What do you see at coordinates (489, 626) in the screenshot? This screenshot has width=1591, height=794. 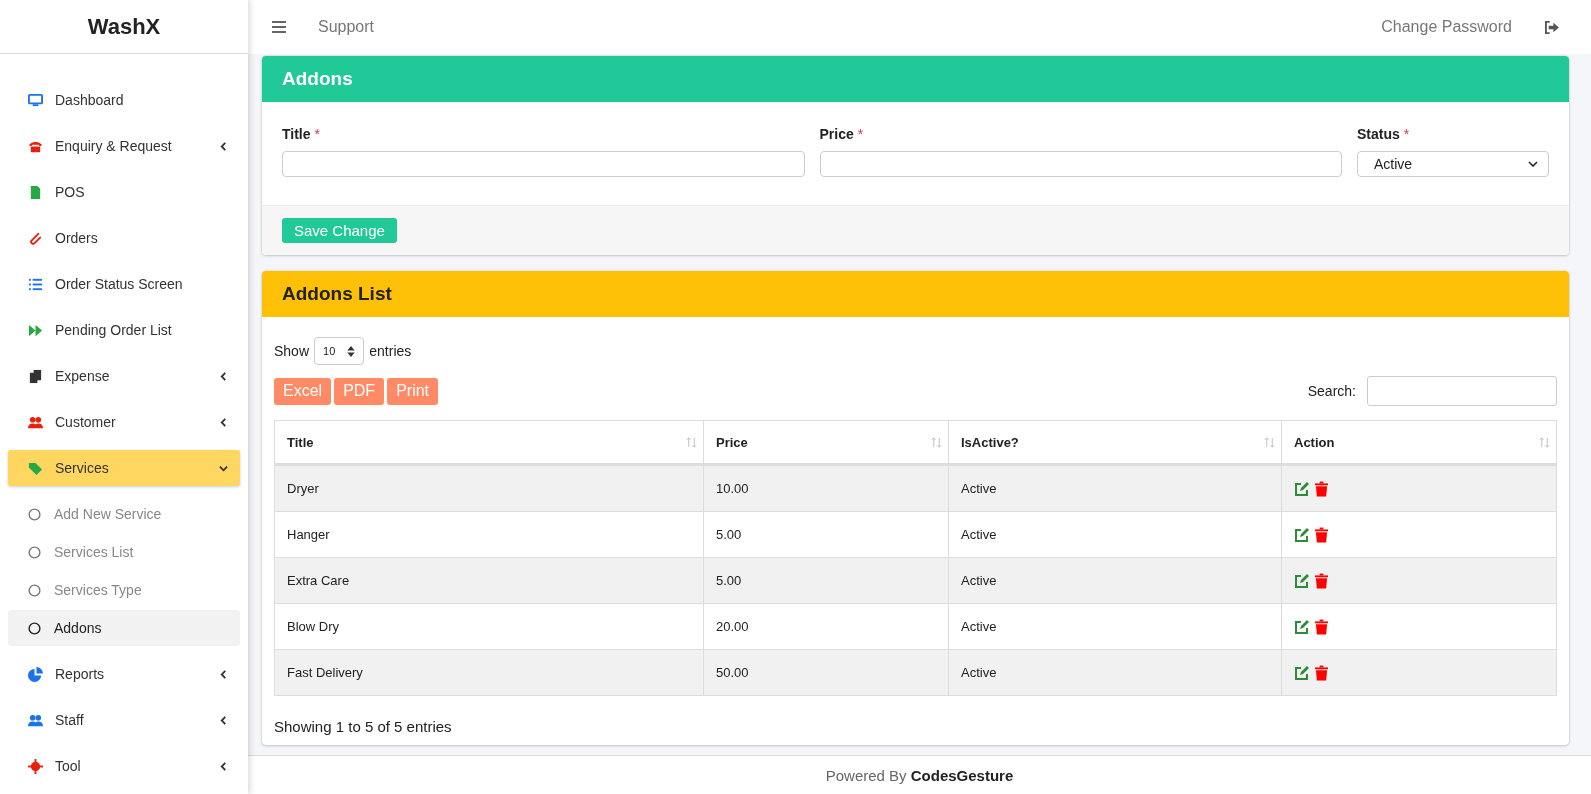 I see `table-cell: Blow Dry` at bounding box center [489, 626].